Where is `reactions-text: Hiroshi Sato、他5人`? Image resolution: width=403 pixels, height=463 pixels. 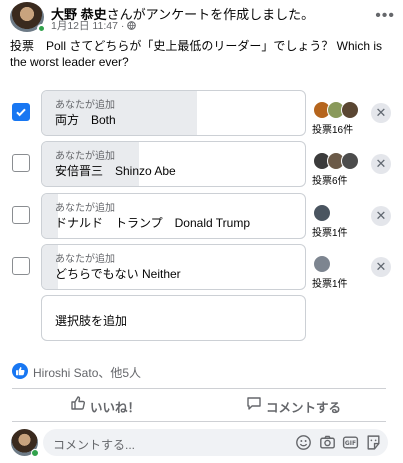
reactions-text: Hiroshi Sato、他5人 is located at coordinates (87, 373).